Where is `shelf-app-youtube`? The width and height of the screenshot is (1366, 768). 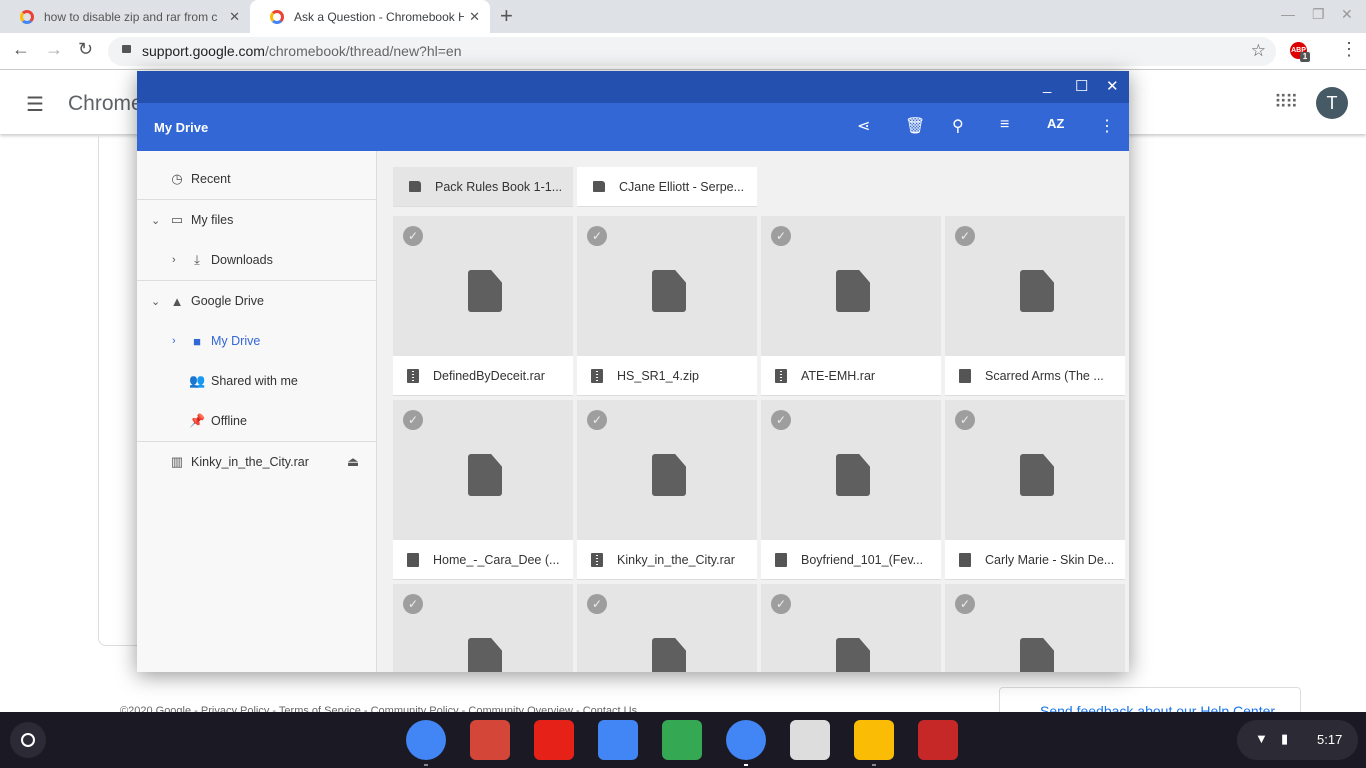 shelf-app-youtube is located at coordinates (554, 740).